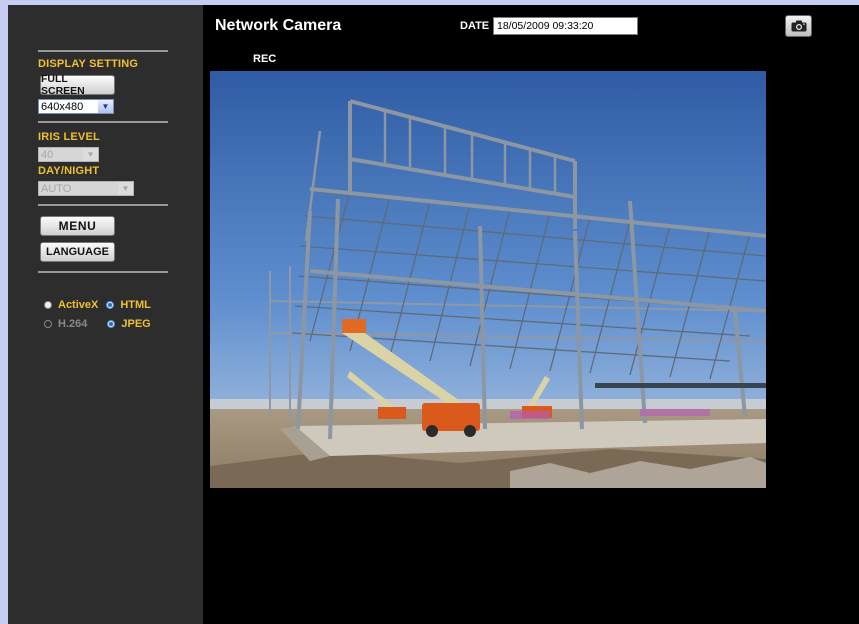 The width and height of the screenshot is (859, 624). Describe the element at coordinates (278, 25) in the screenshot. I see `page-title: Network Camera` at that location.